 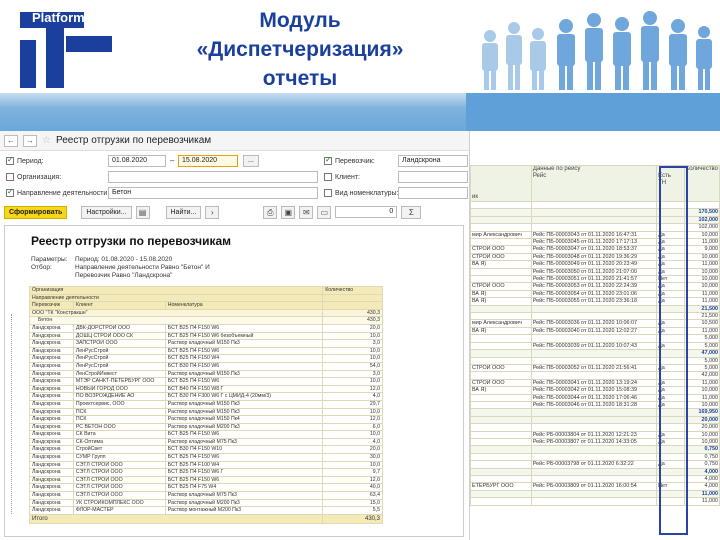 What do you see at coordinates (270, 212) in the screenshot?
I see `print-icon: ⎙` at bounding box center [270, 212].